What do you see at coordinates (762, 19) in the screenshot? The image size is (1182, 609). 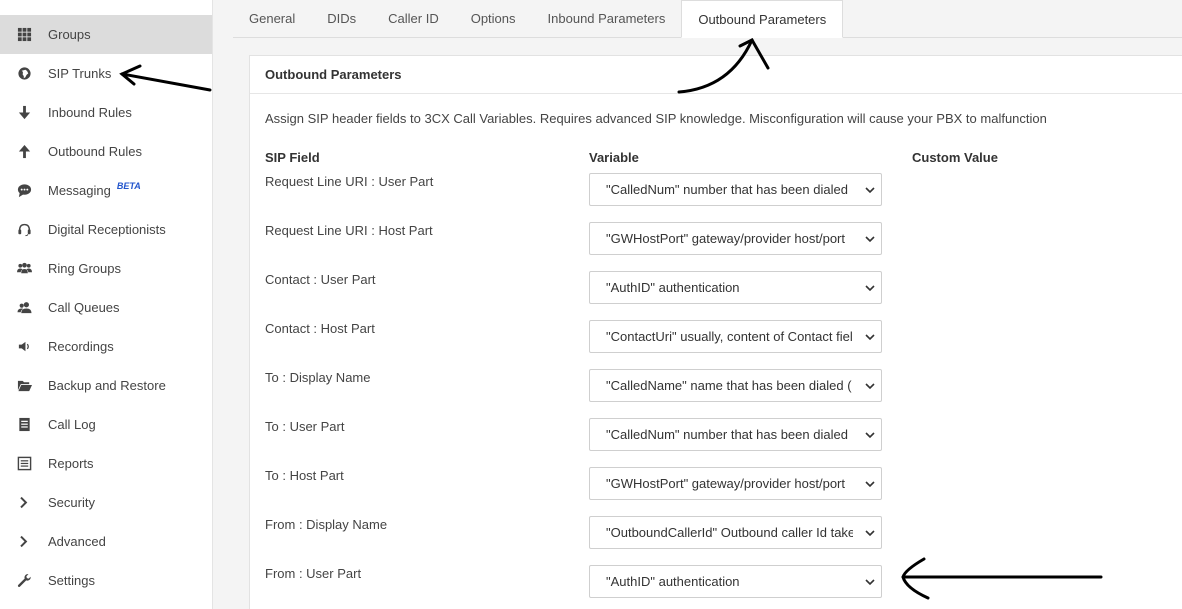 I see `tab-outbound-parameters: Outbound Parameters` at bounding box center [762, 19].